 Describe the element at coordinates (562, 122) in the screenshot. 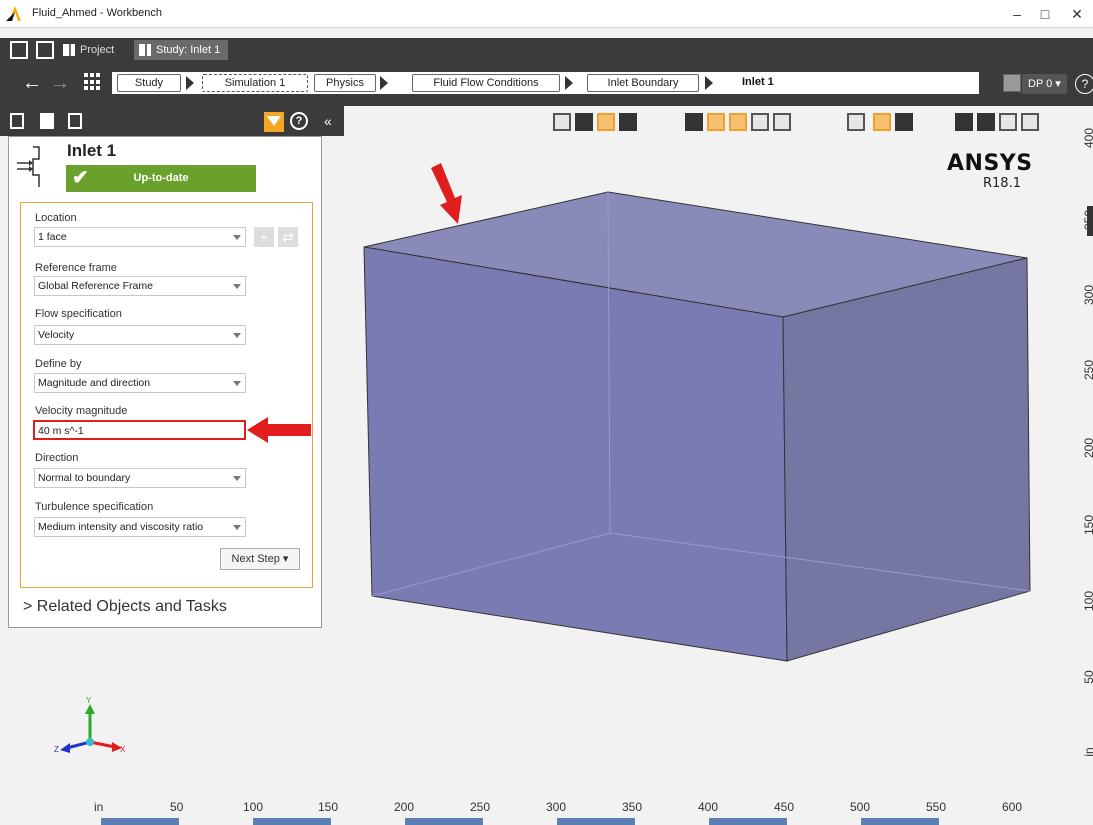

I see `select-box-icon` at that location.